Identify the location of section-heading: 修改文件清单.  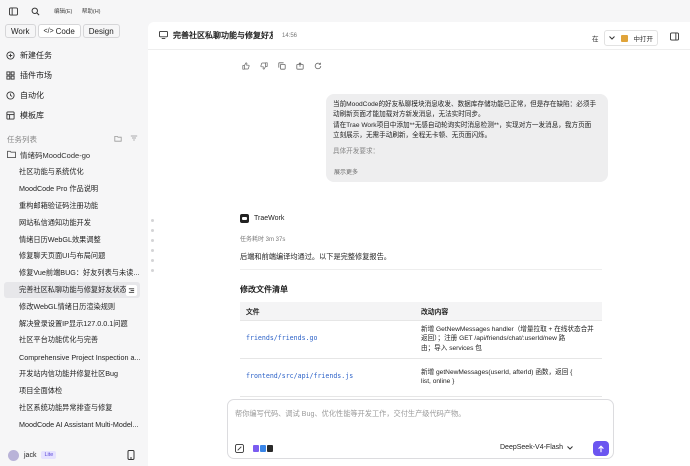
(264, 289).